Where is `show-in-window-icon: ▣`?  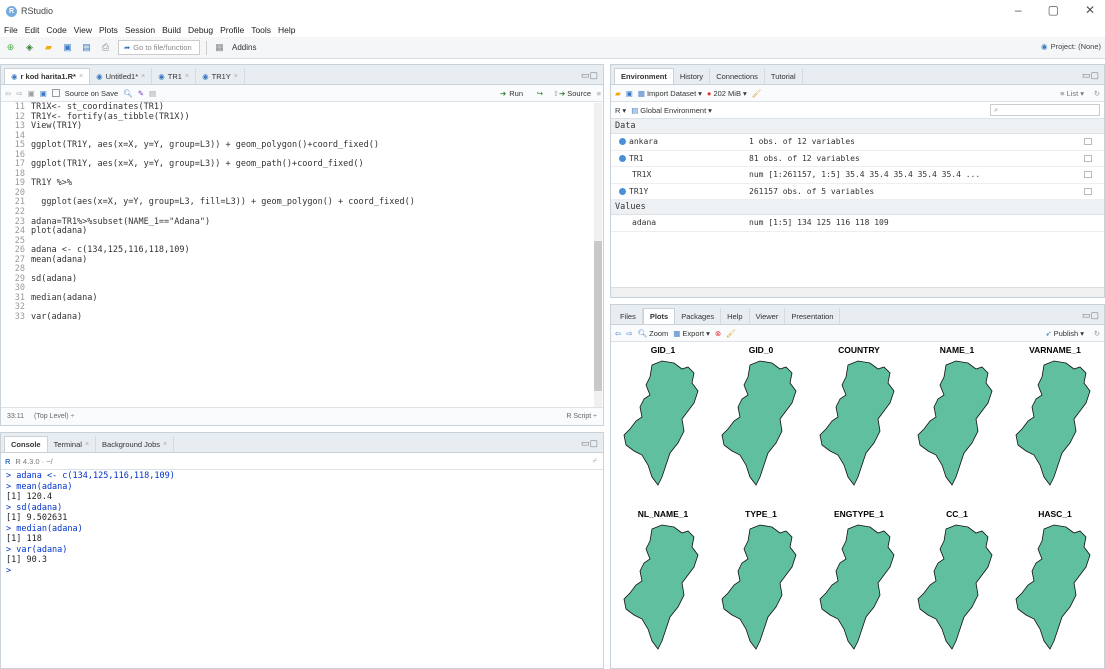 show-in-window-icon: ▣ is located at coordinates (31, 93).